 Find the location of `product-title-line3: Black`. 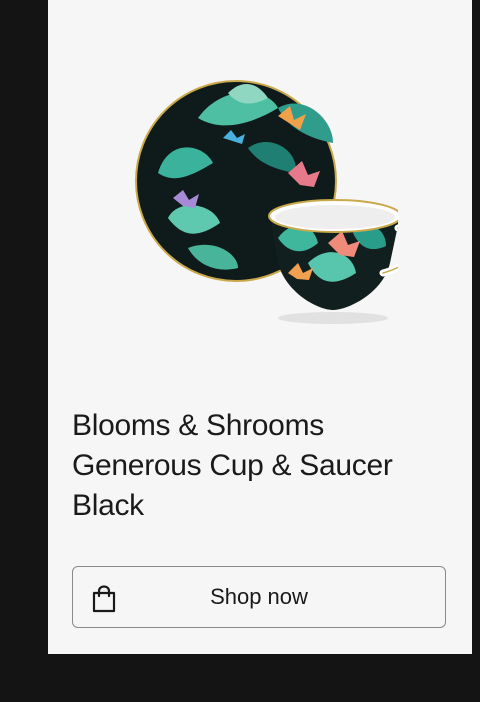

product-title-line3: Black is located at coordinates (108, 505).